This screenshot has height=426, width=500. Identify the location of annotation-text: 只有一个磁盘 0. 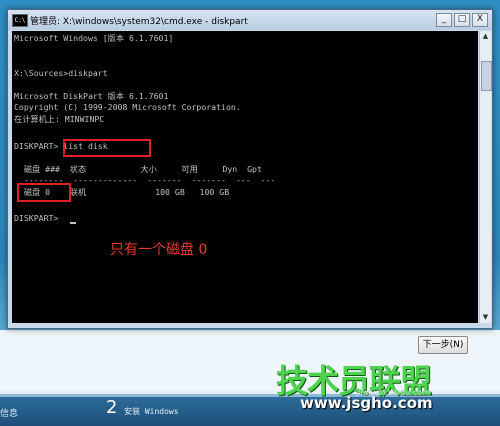
(159, 250).